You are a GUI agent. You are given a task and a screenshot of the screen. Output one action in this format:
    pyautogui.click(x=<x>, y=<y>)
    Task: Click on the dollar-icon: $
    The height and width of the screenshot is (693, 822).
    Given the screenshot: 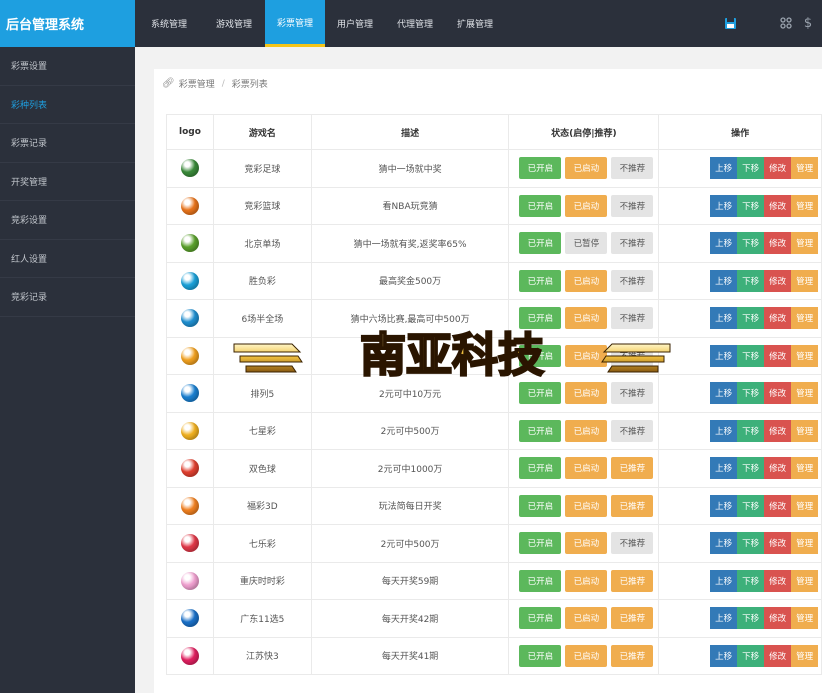 What is the action you would take?
    pyautogui.click(x=808, y=23)
    